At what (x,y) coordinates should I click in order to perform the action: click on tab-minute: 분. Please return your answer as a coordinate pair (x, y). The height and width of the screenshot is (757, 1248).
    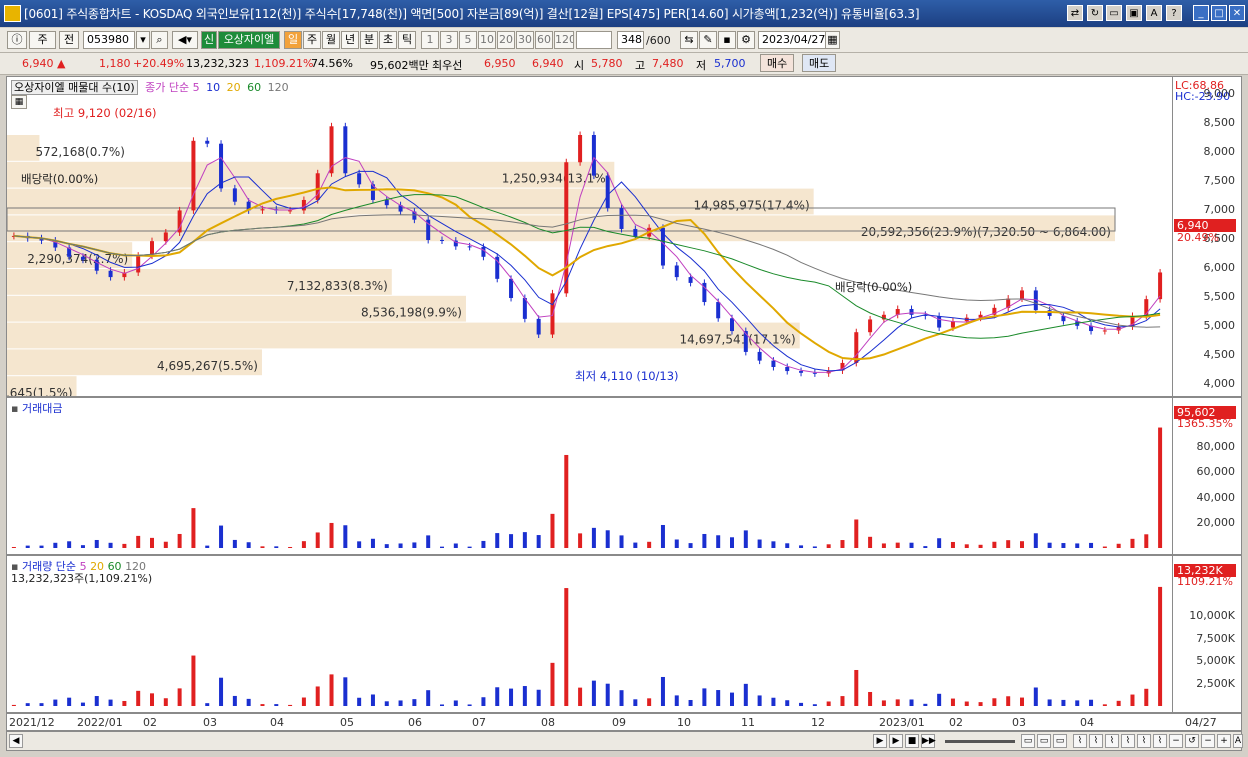
    Looking at the image, I should click on (369, 40).